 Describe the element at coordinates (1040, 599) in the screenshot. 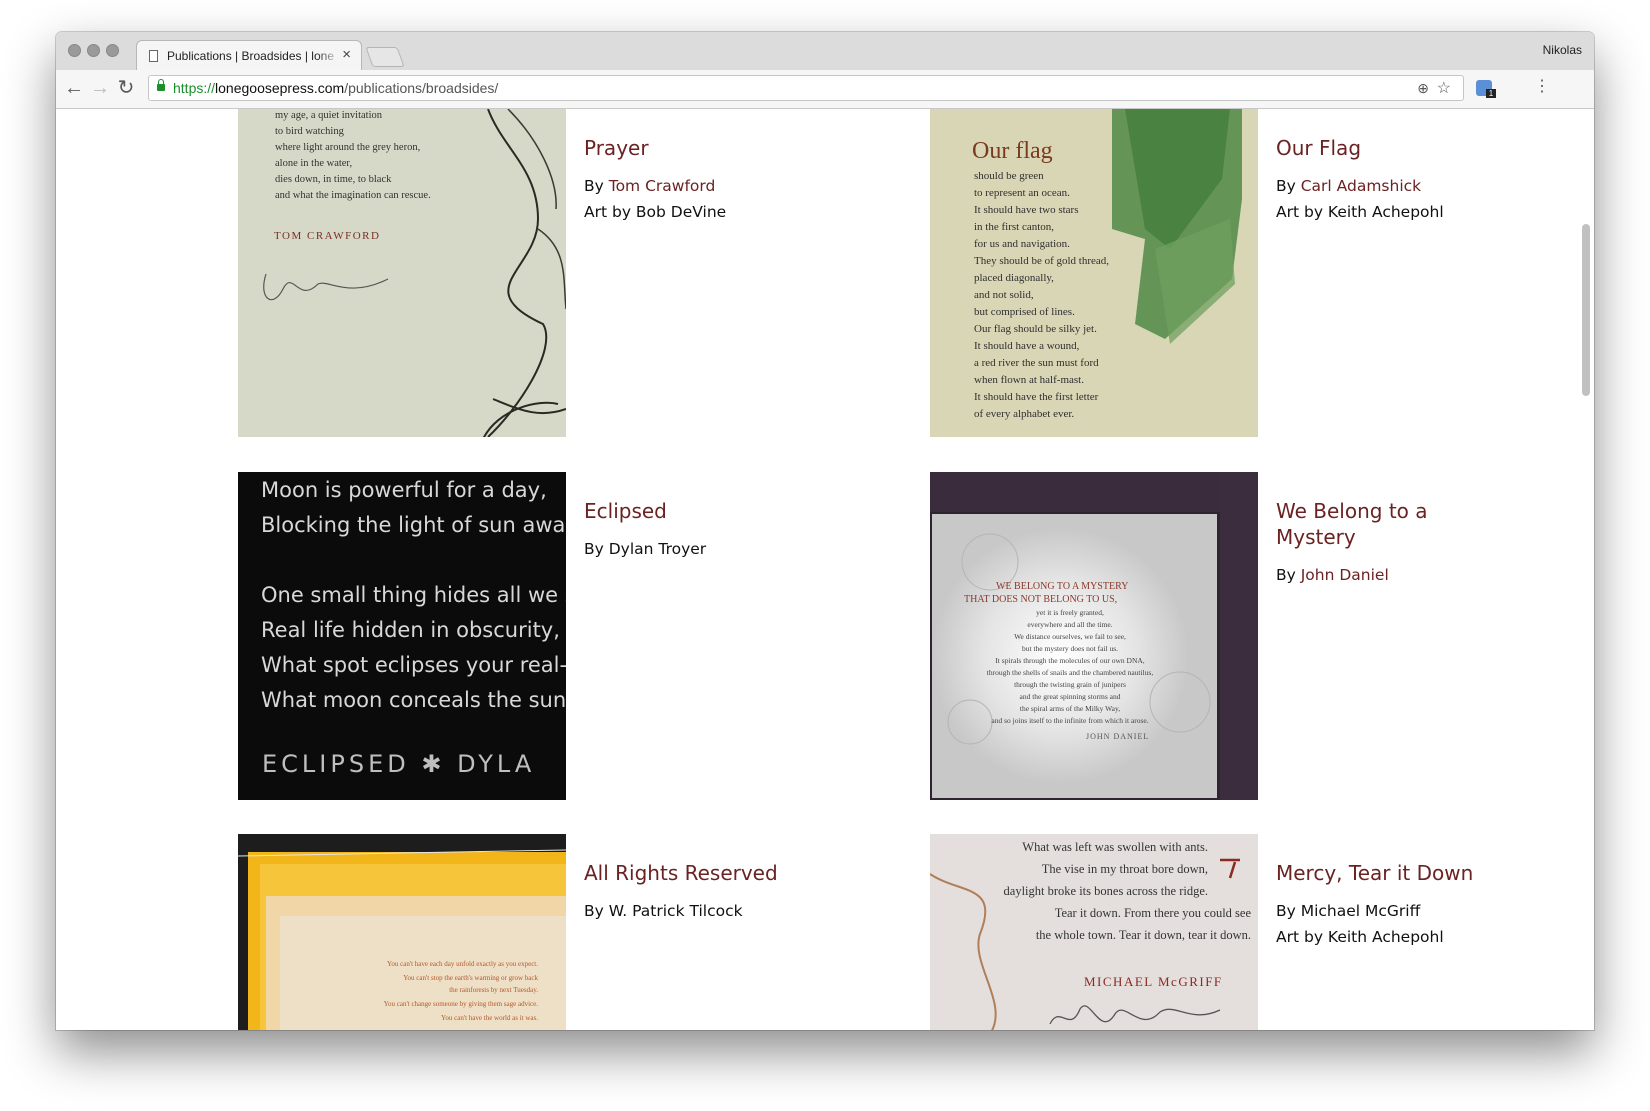

I see `image-heading: THAT DOES NOT BELONG TO US,` at that location.